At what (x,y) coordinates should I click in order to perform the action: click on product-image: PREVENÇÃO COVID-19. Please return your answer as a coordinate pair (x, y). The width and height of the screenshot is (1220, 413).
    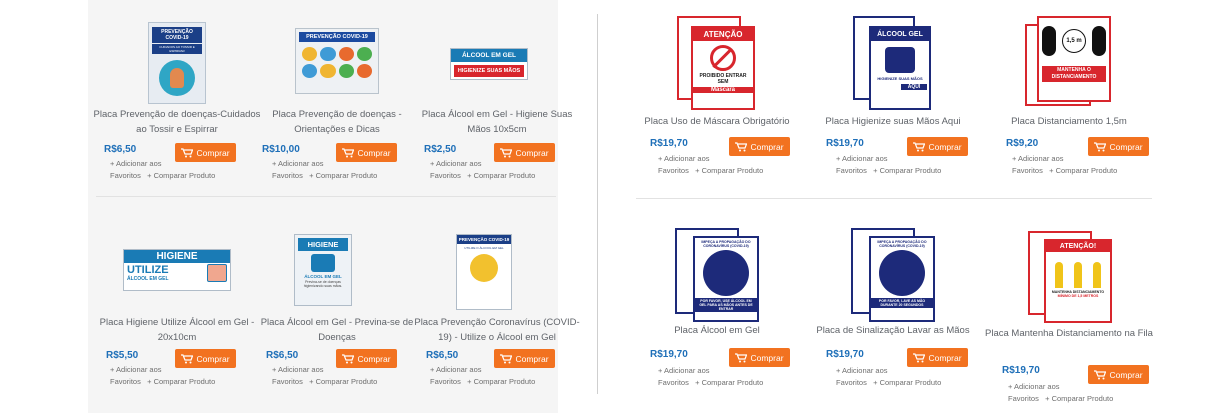
    Looking at the image, I should click on (337, 61).